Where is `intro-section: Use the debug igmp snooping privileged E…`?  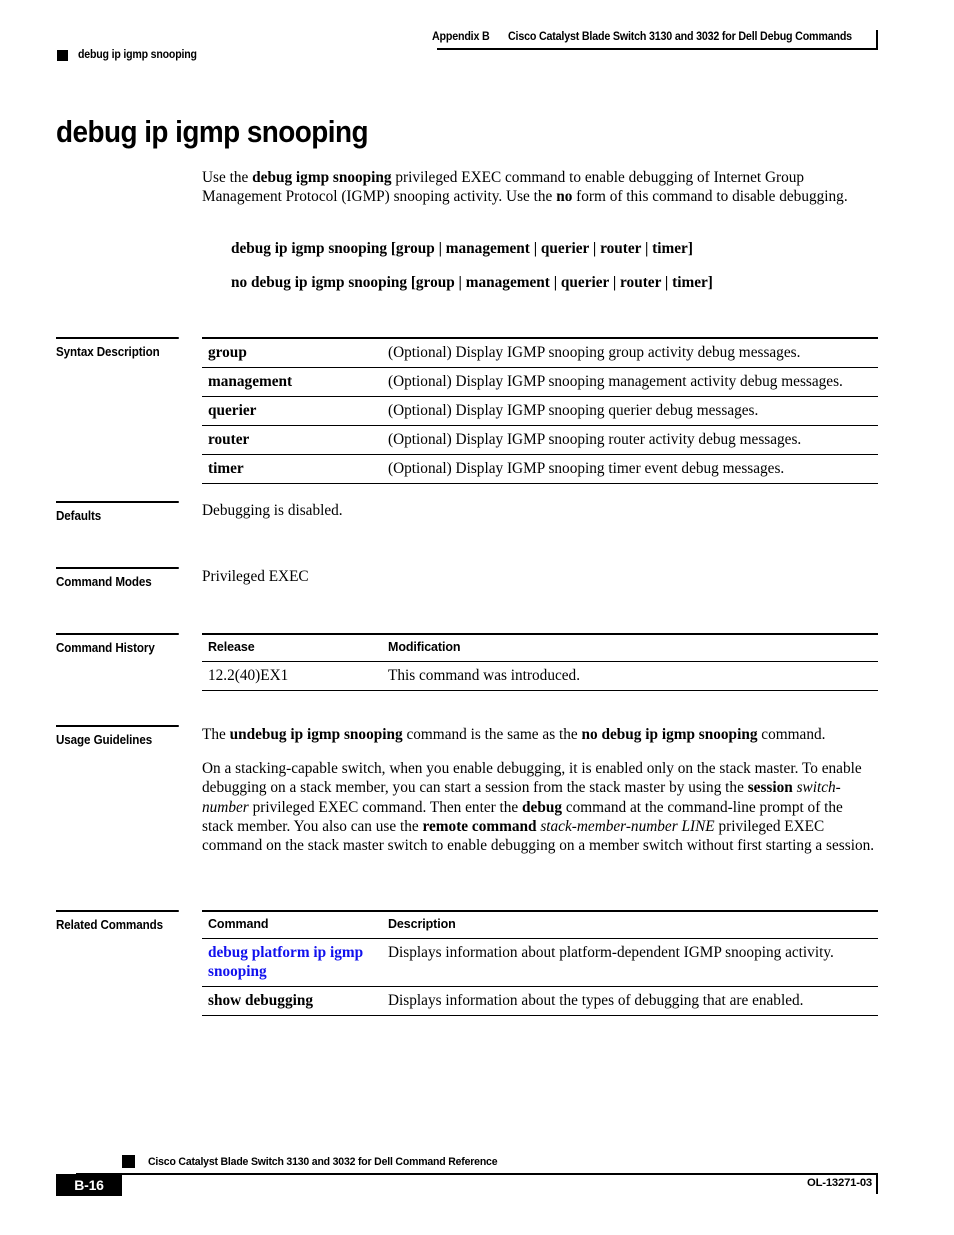
intro-section: Use the debug igmp snooping privileged E… is located at coordinates (477, 187).